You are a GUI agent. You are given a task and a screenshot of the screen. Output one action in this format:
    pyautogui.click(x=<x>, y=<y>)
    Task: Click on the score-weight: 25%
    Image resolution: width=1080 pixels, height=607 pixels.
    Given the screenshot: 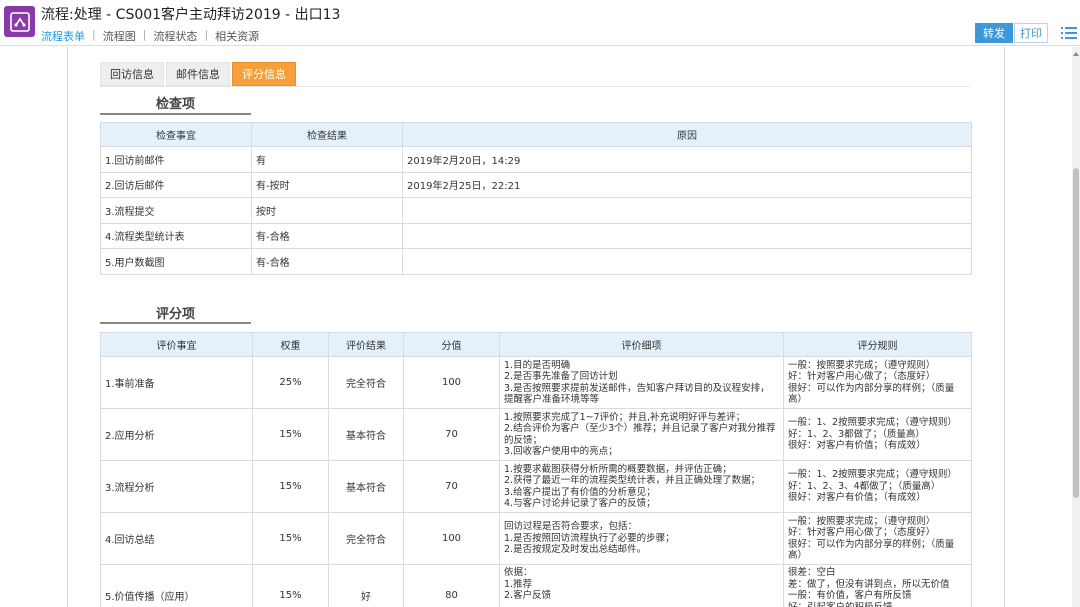 What is the action you would take?
    pyautogui.click(x=290, y=382)
    